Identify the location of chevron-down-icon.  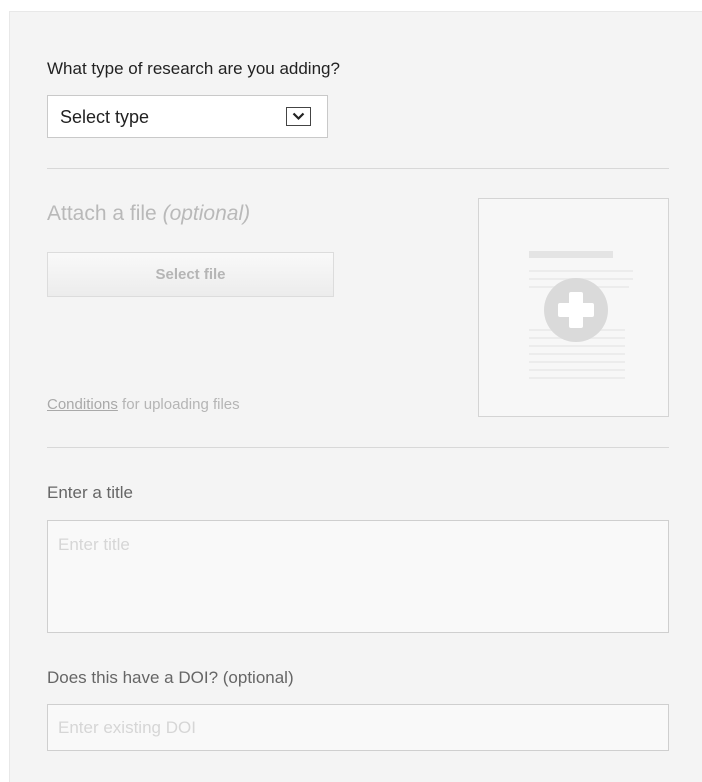
(298, 116).